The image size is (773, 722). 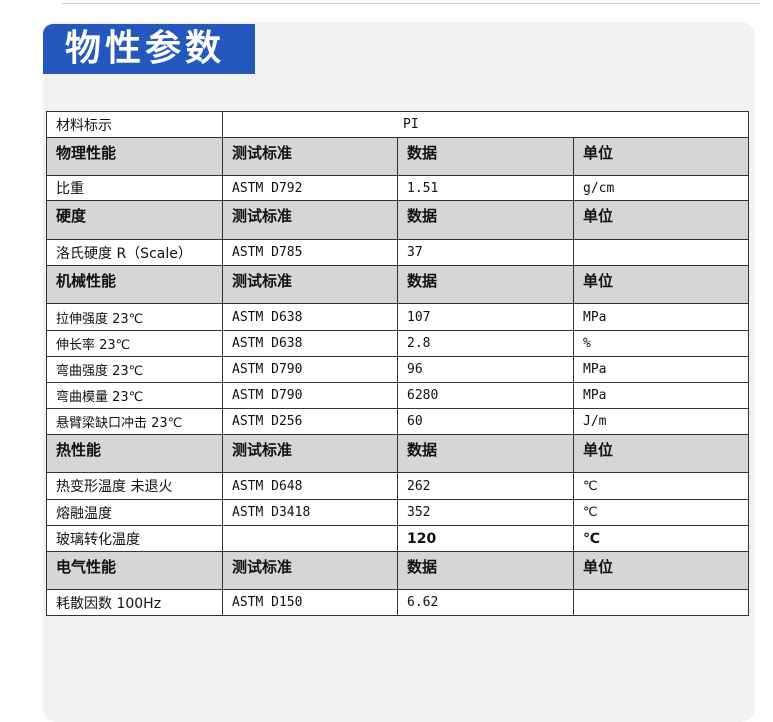 What do you see at coordinates (134, 284) in the screenshot?
I see `group-header-cell: 机械性能` at bounding box center [134, 284].